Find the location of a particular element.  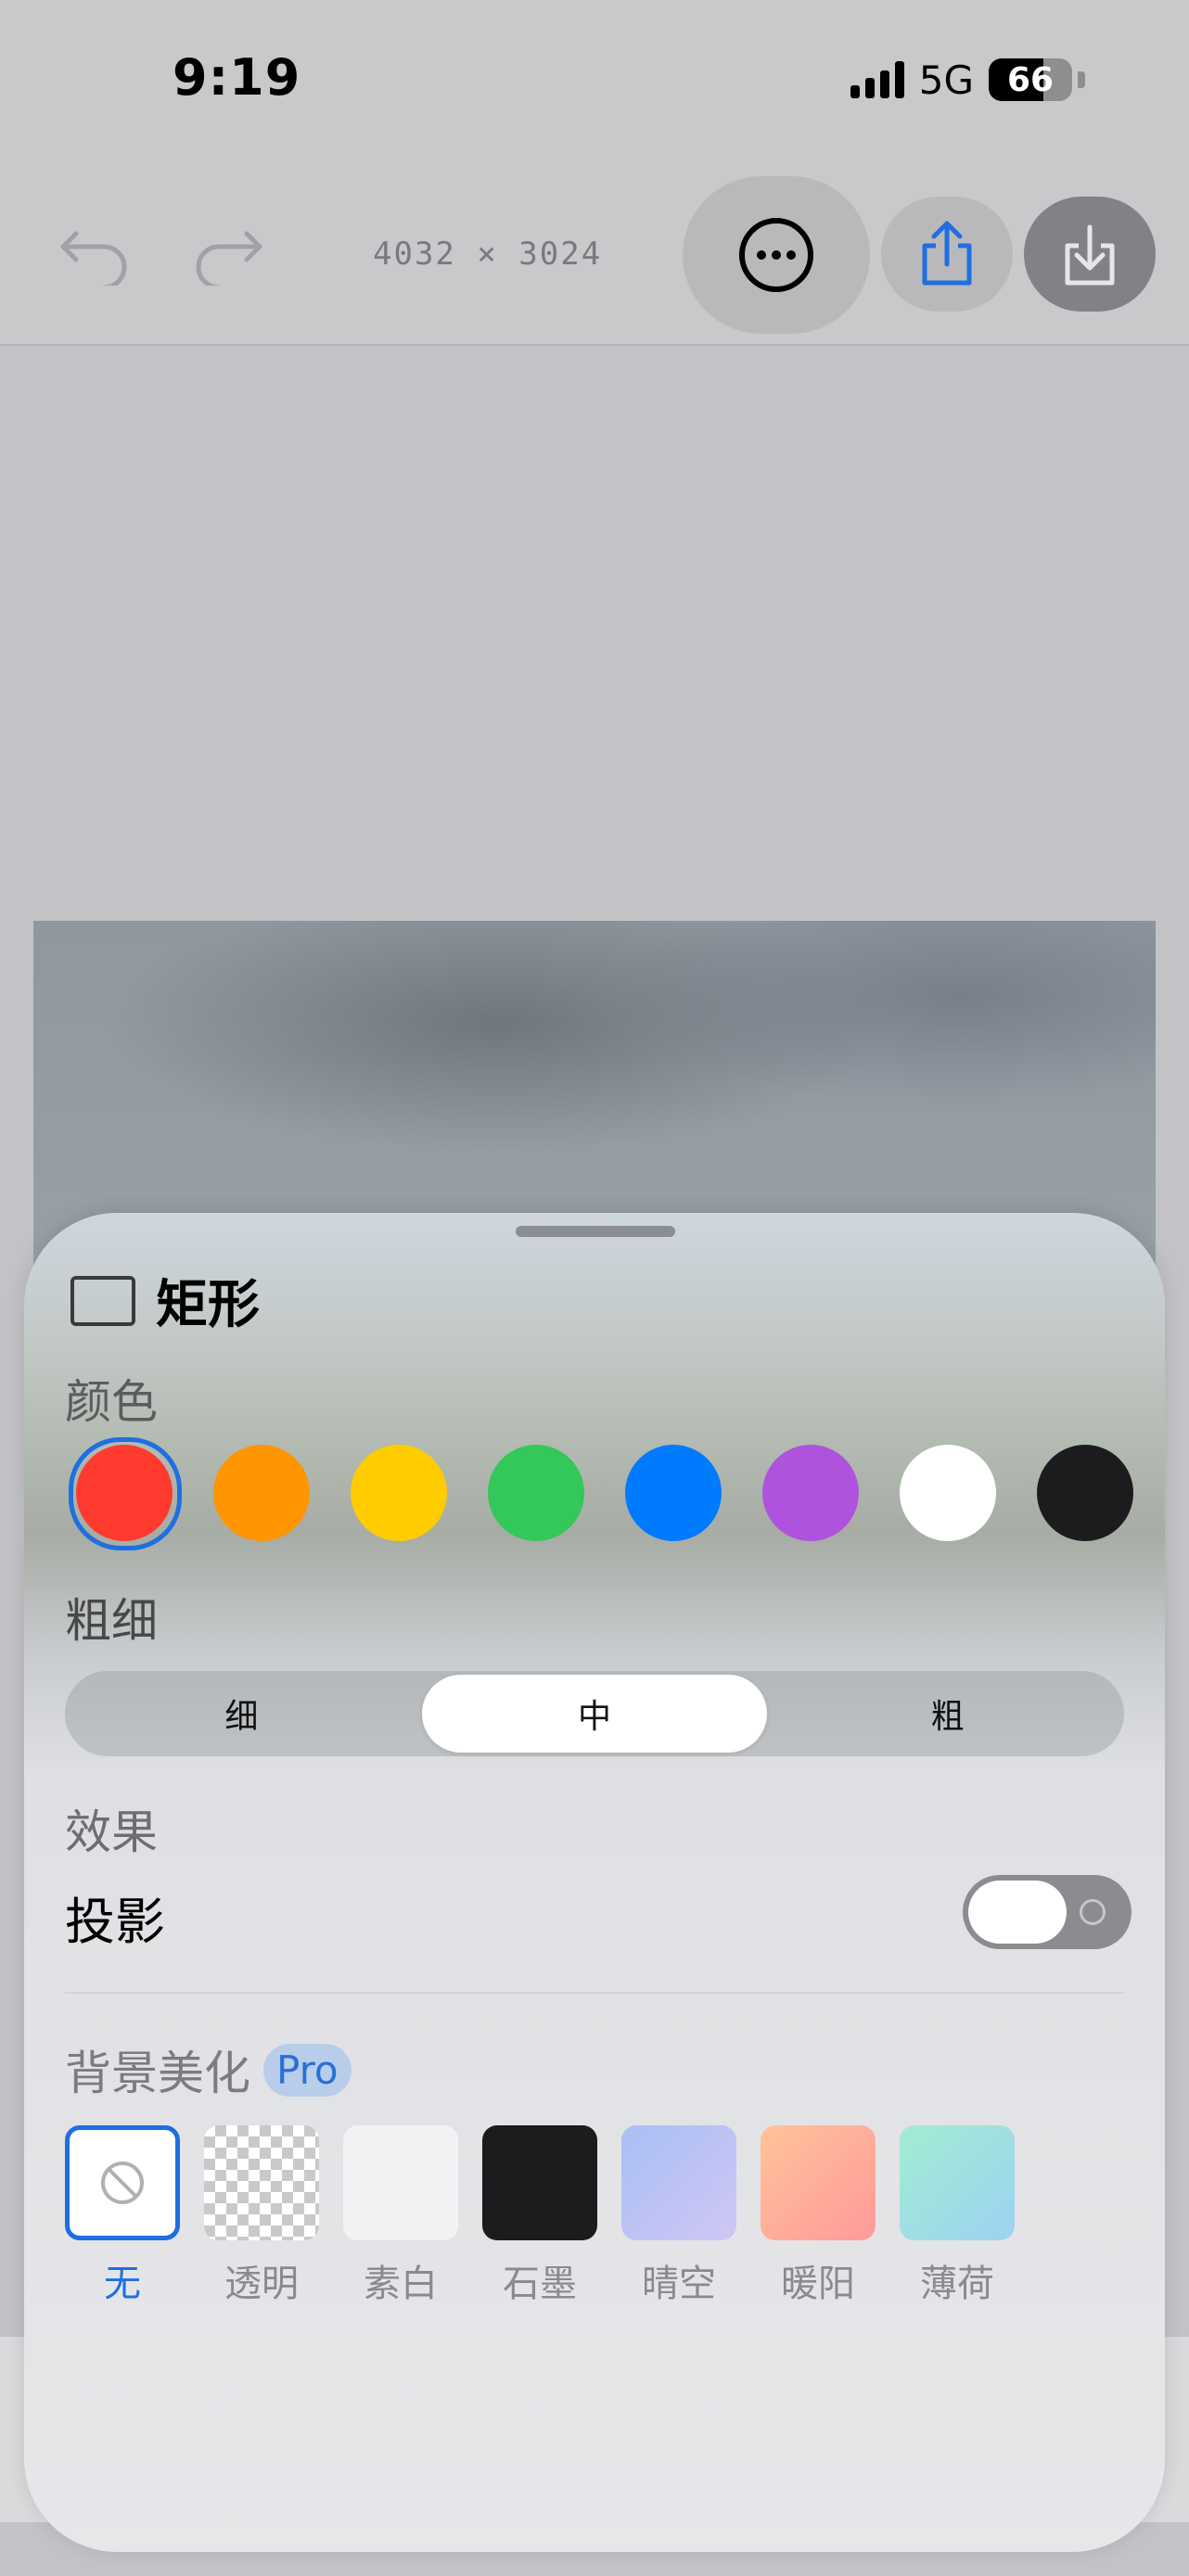

background-section-label: 背景美化 Pro is located at coordinates (208, 2070).